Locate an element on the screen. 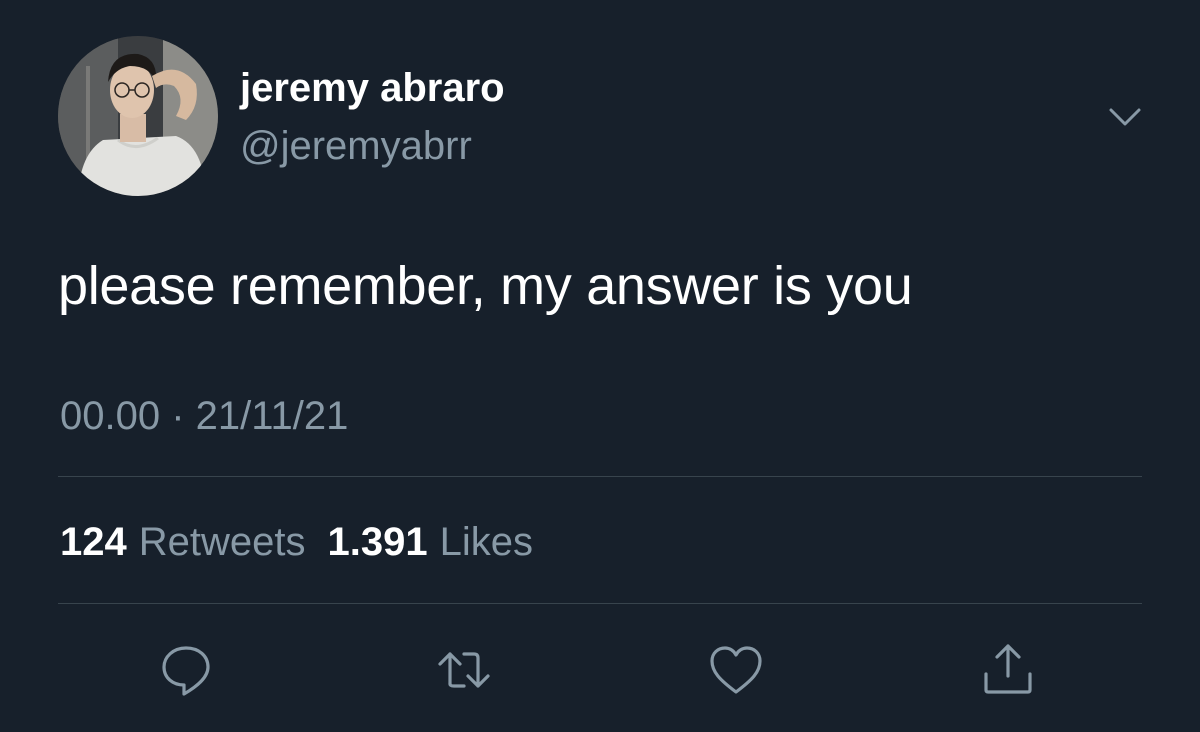  retweet-icon is located at coordinates (464, 670).